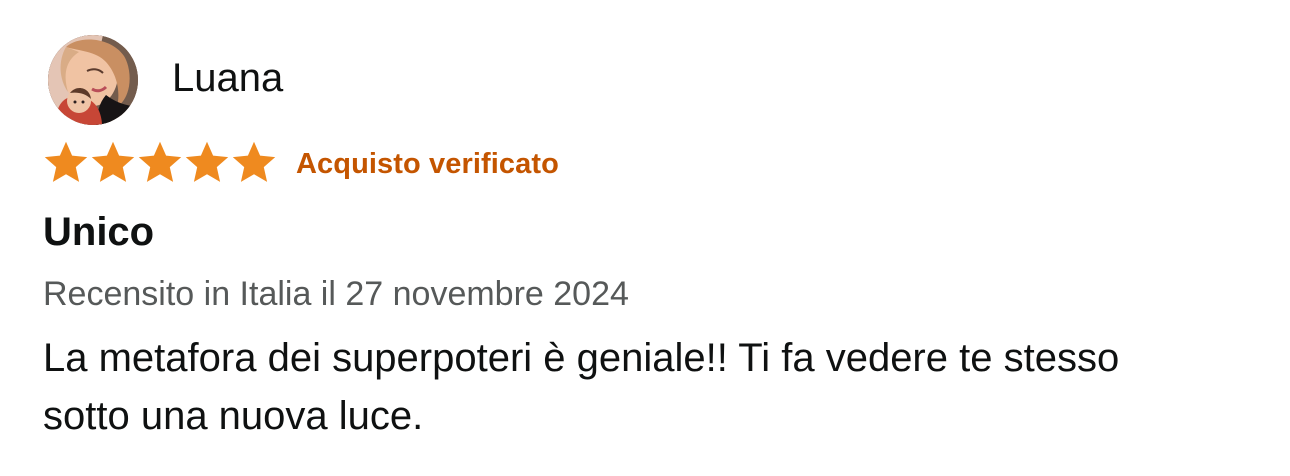 Image resolution: width=1290 pixels, height=476 pixels. What do you see at coordinates (99, 232) in the screenshot?
I see `review-title: Unico` at bounding box center [99, 232].